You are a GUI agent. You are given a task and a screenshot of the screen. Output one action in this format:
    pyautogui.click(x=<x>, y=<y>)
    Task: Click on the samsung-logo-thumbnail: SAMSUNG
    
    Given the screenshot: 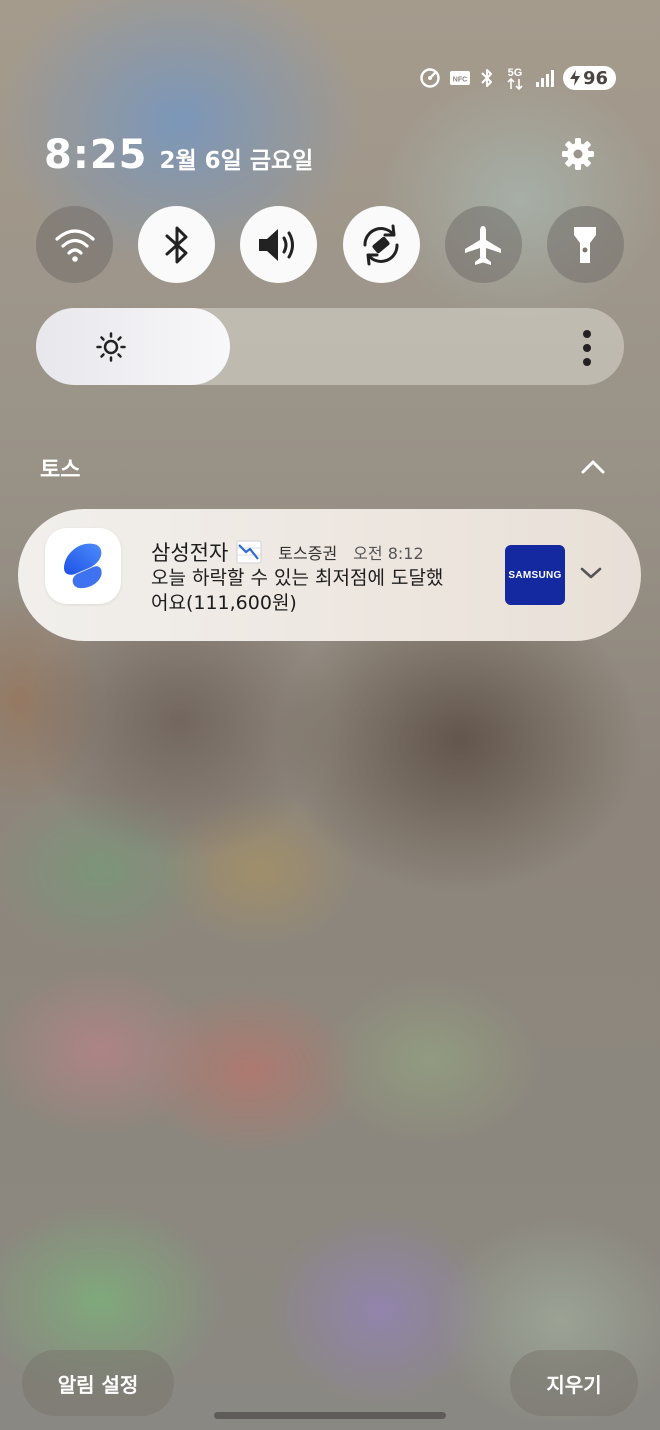 What is the action you would take?
    pyautogui.click(x=535, y=575)
    